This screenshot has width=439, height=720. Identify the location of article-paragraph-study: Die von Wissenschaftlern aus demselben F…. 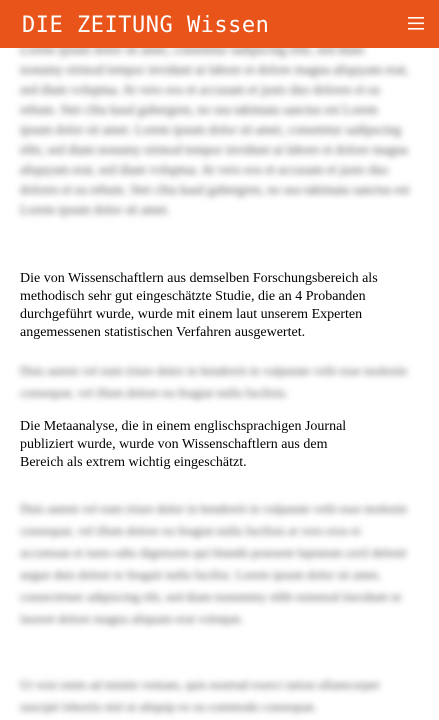
(199, 305).